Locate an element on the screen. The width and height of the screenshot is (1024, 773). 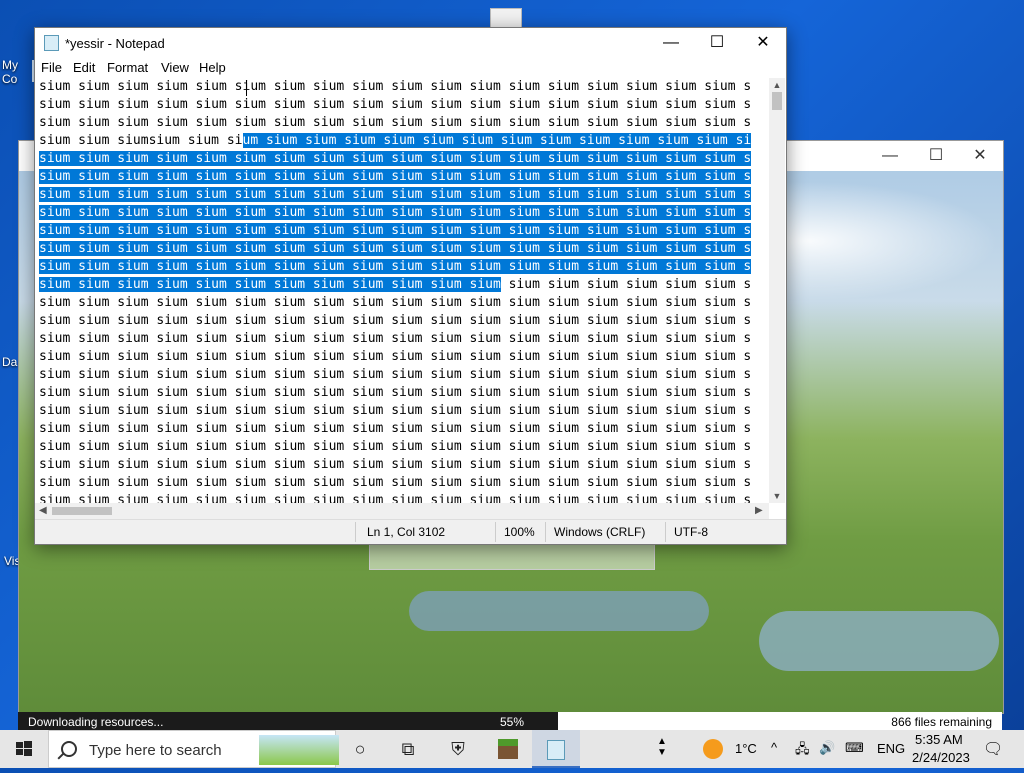
network-icon: 🖧 is located at coordinates (802, 751).